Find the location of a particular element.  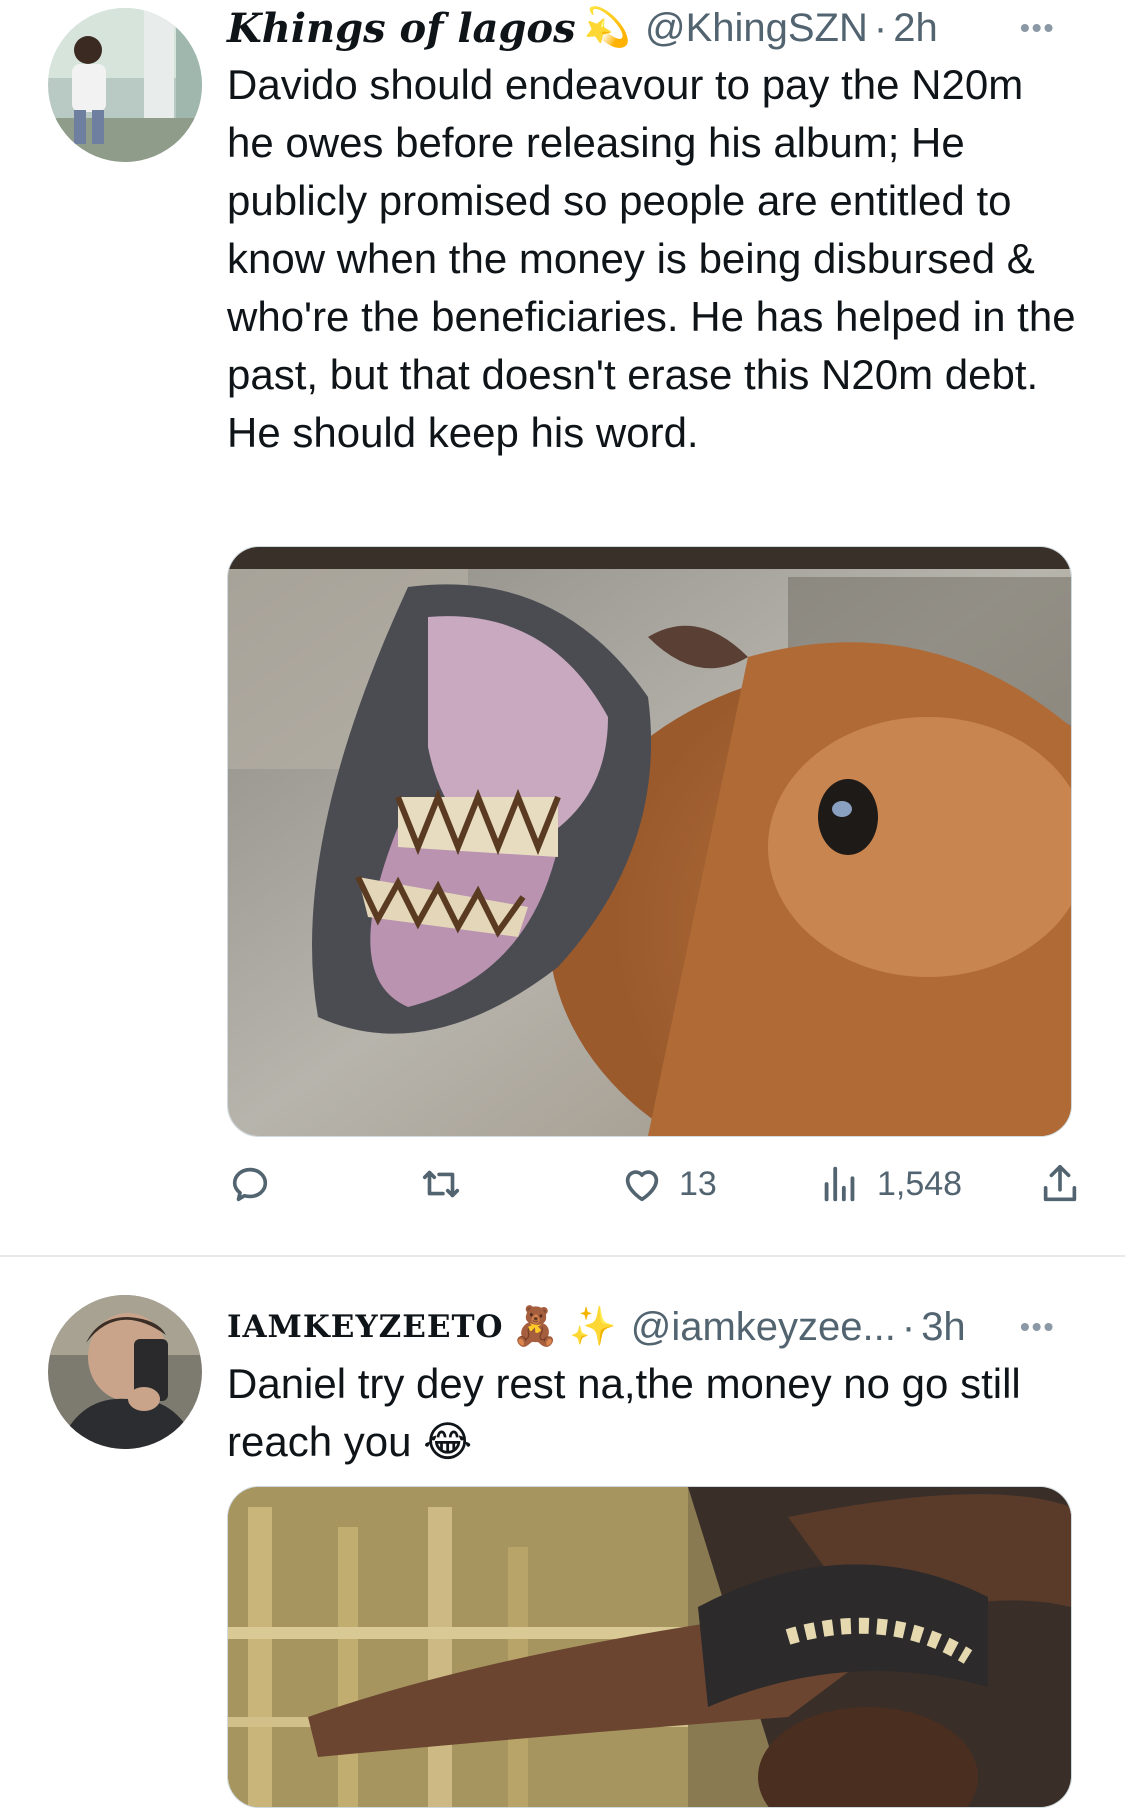

views-button: 1,548 is located at coordinates (889, 1184).